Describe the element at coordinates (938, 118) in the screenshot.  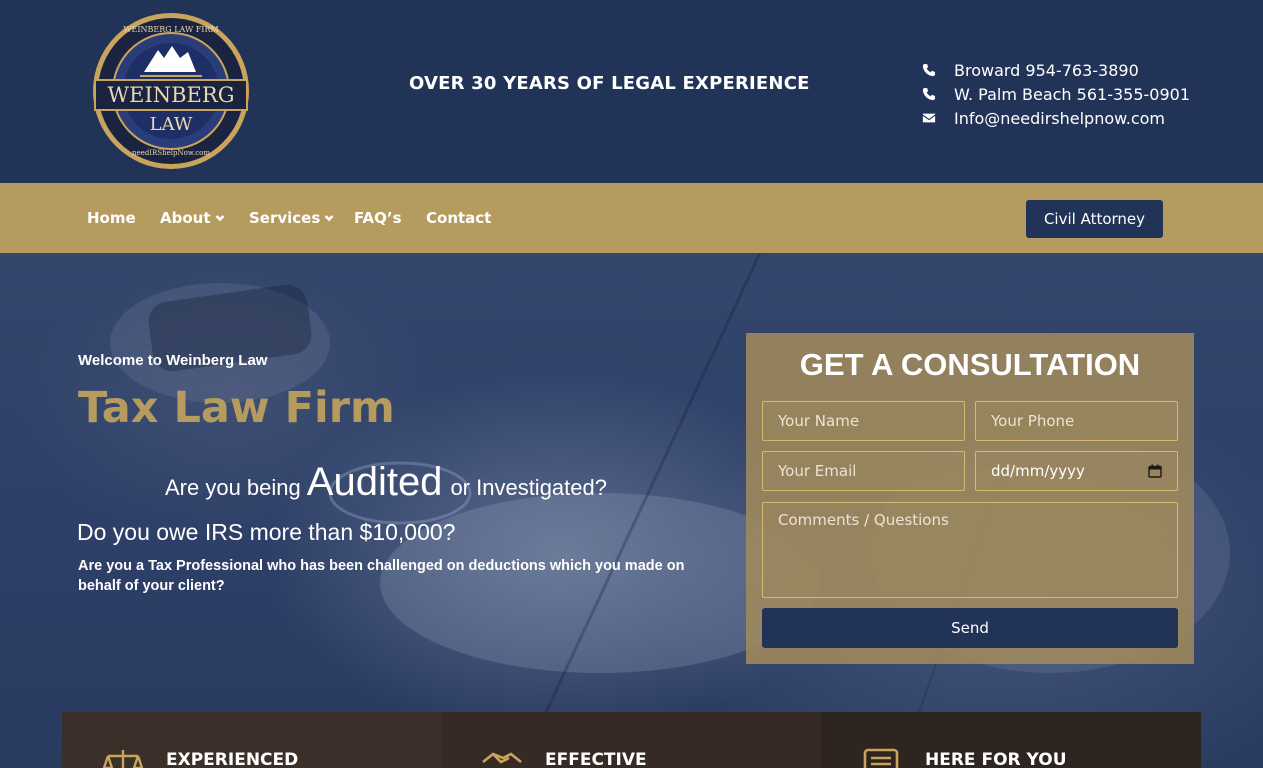
I see `envelope-icon` at that location.